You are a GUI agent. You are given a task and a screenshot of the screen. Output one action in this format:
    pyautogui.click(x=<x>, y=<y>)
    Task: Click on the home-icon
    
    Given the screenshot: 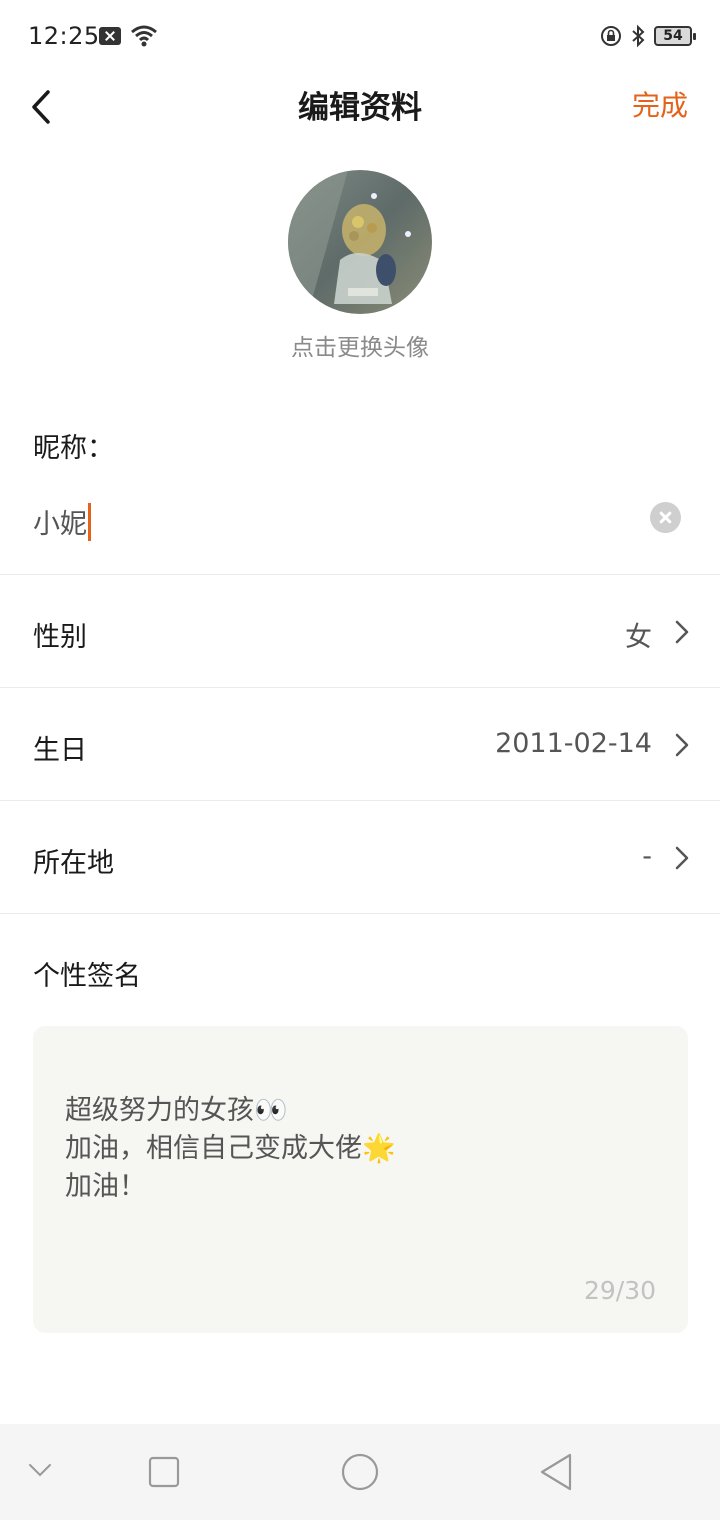 What is the action you would take?
    pyautogui.click(x=360, y=1472)
    